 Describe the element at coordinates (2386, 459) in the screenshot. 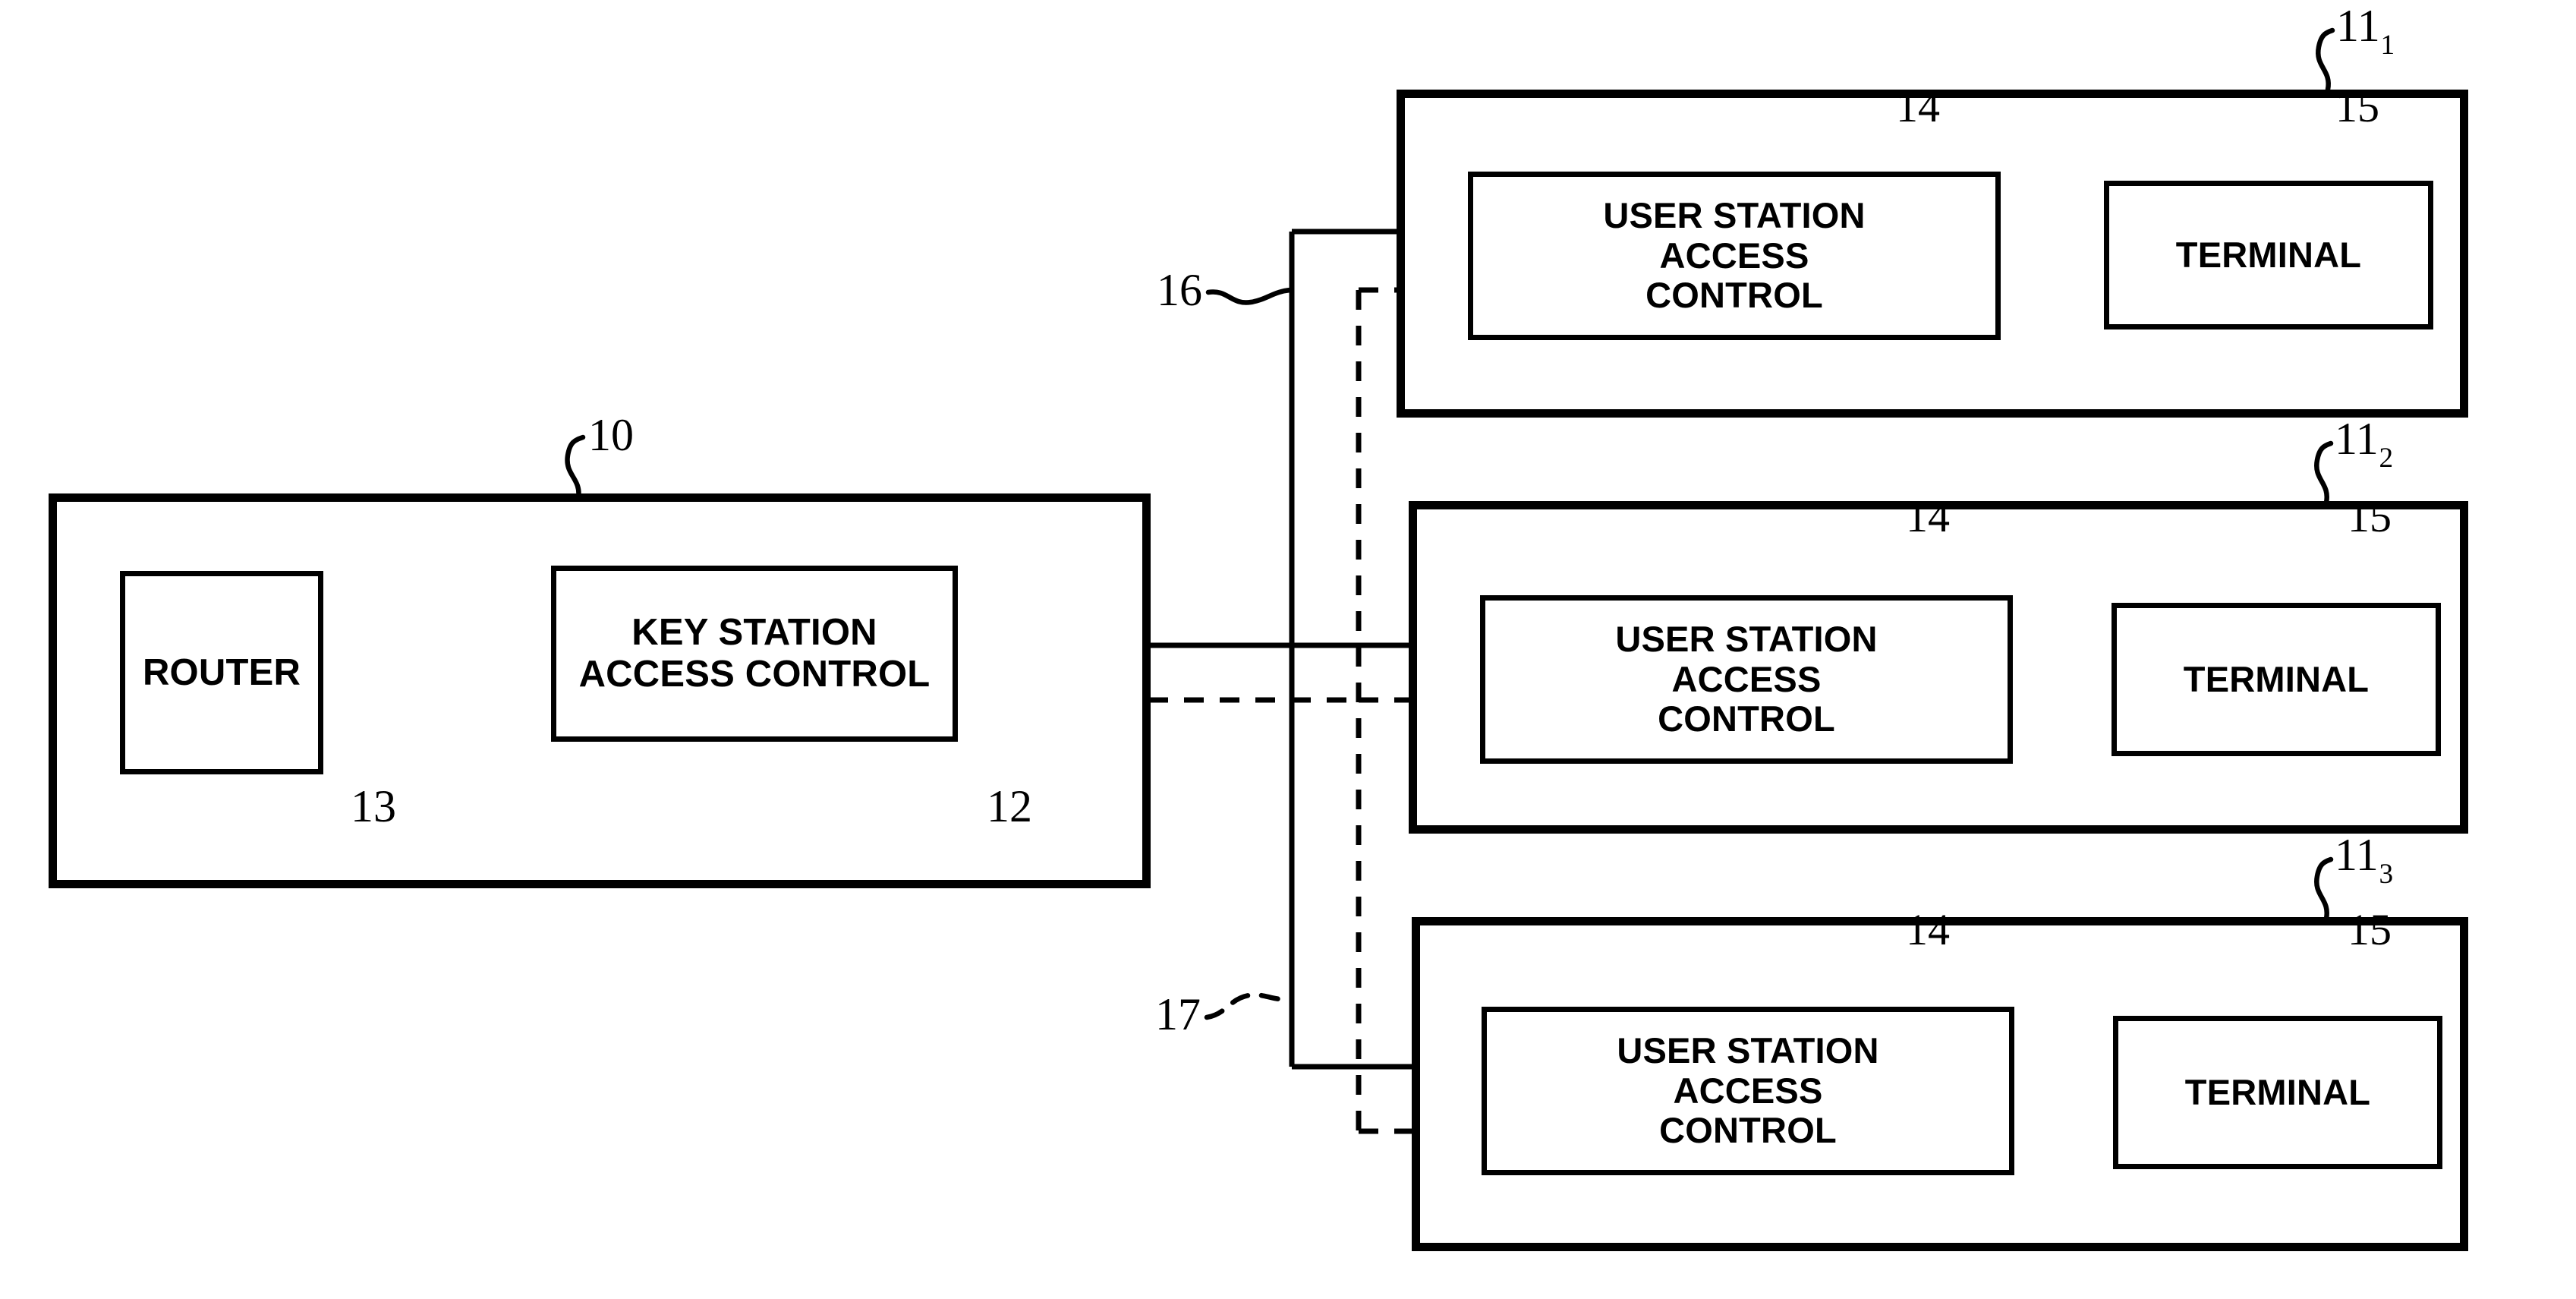

I see `ref-numeral-11-2-subscript: 2` at that location.